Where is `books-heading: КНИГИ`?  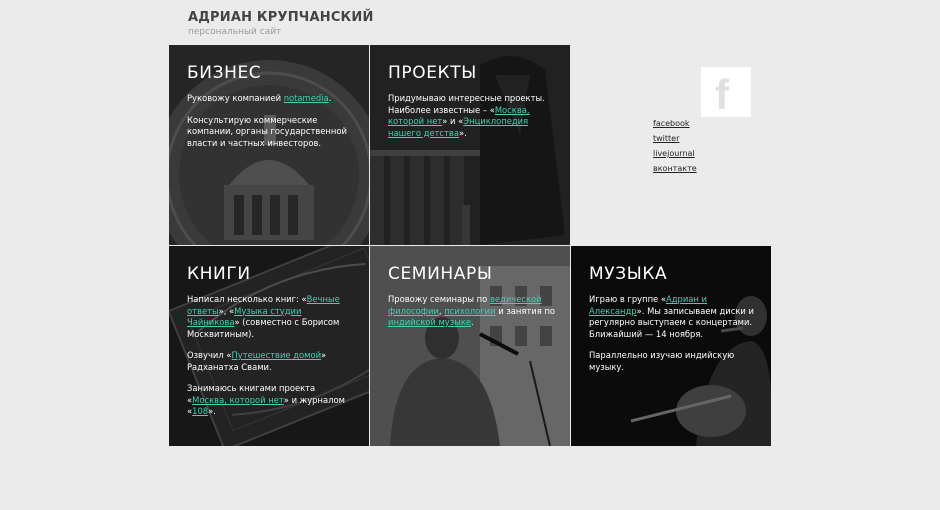 books-heading: КНИГИ is located at coordinates (219, 274).